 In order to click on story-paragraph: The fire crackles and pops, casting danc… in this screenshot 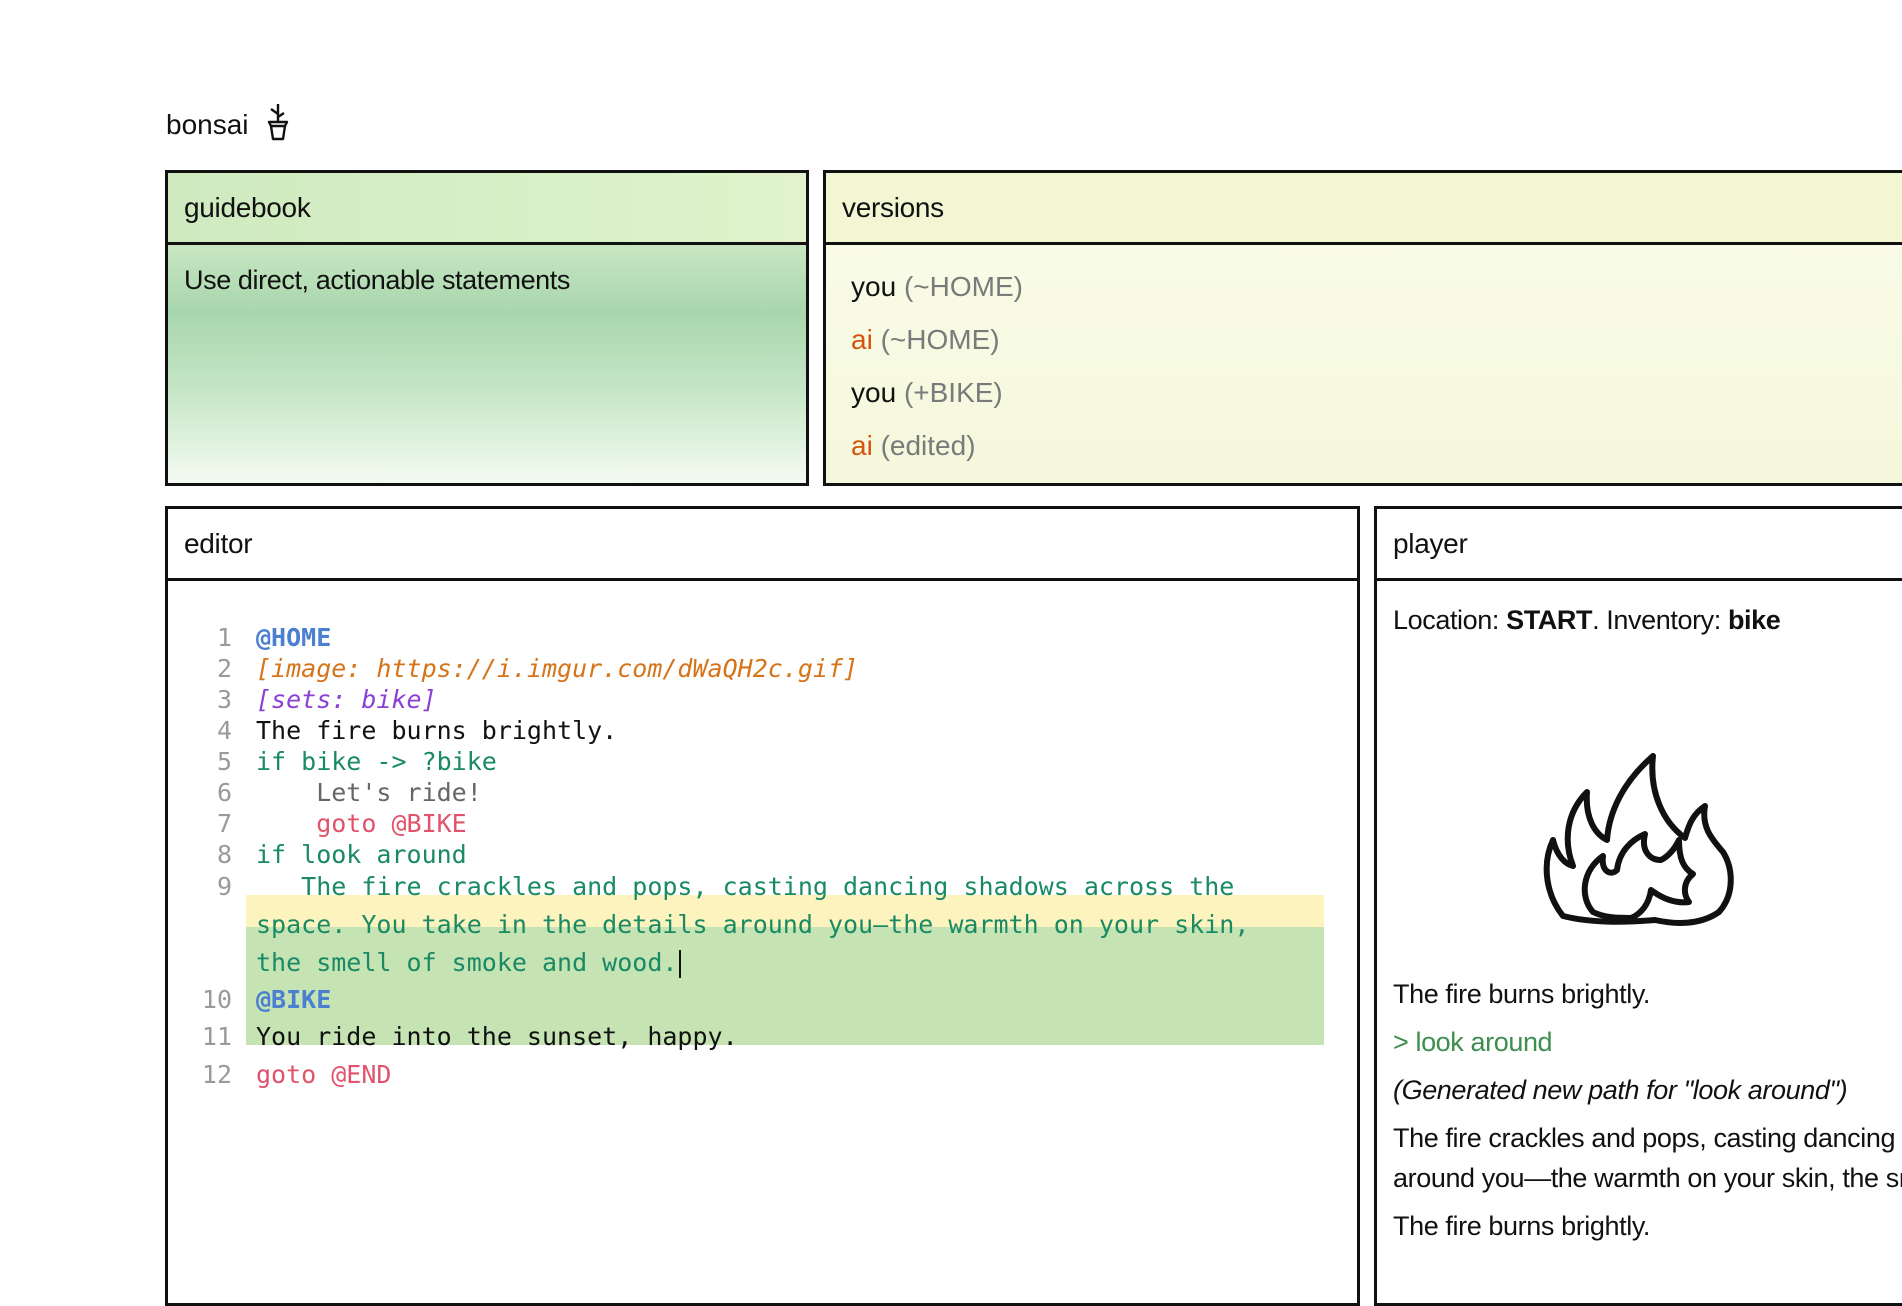, I will do `click(1647, 1138)`.